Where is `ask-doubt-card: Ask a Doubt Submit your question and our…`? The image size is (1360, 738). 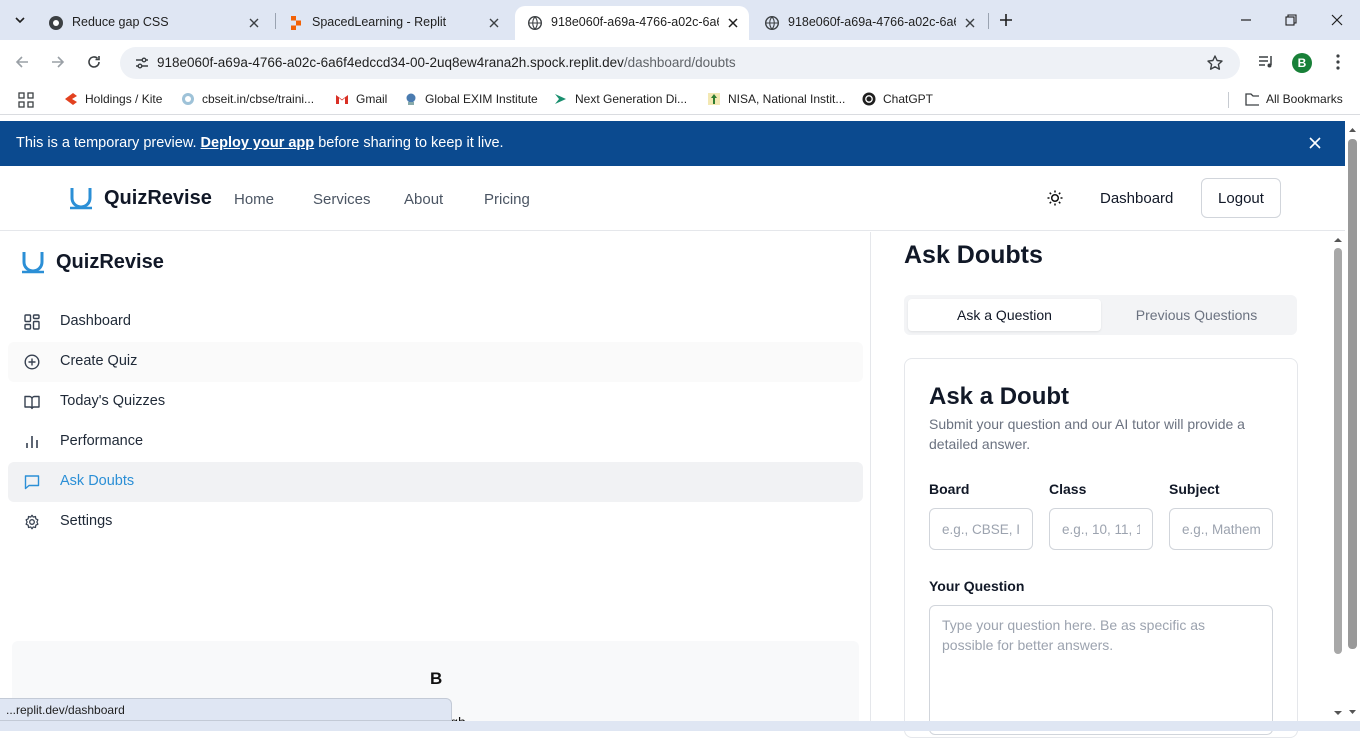
ask-doubt-card: Ask a Doubt Submit your question and our… is located at coordinates (1101, 548).